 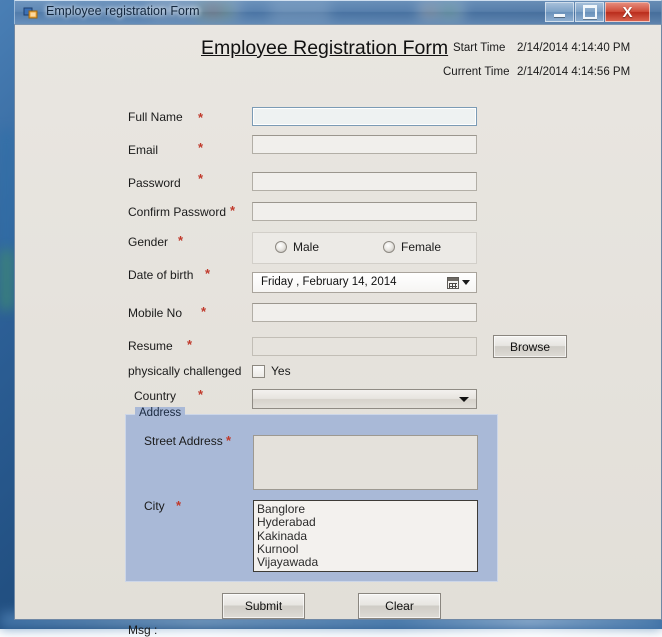 What do you see at coordinates (258, 371) in the screenshot?
I see `physically-challenged-checkbox` at bounding box center [258, 371].